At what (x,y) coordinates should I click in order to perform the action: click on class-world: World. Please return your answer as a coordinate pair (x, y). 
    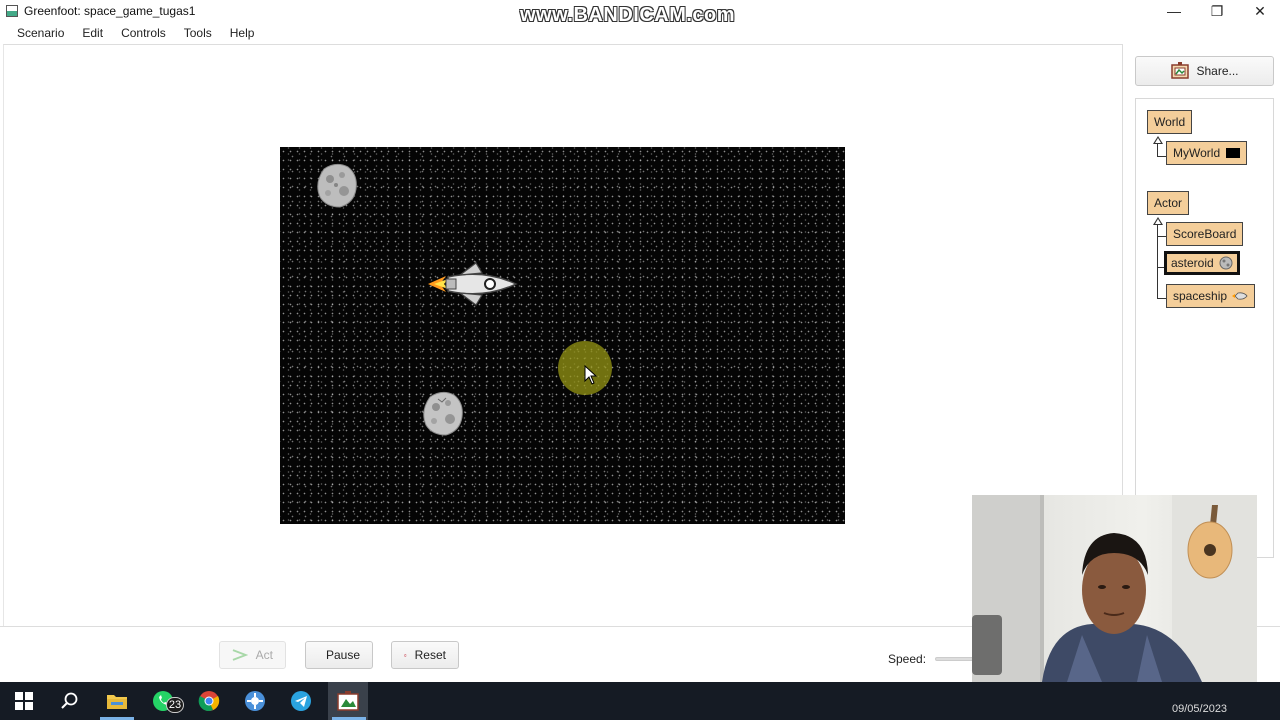
    Looking at the image, I should click on (1170, 122).